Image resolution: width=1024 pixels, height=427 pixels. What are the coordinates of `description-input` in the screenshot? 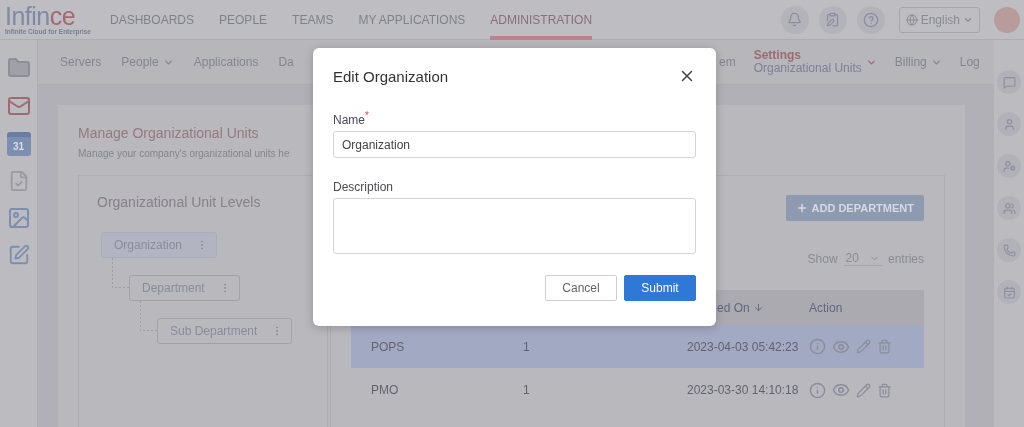 It's located at (514, 226).